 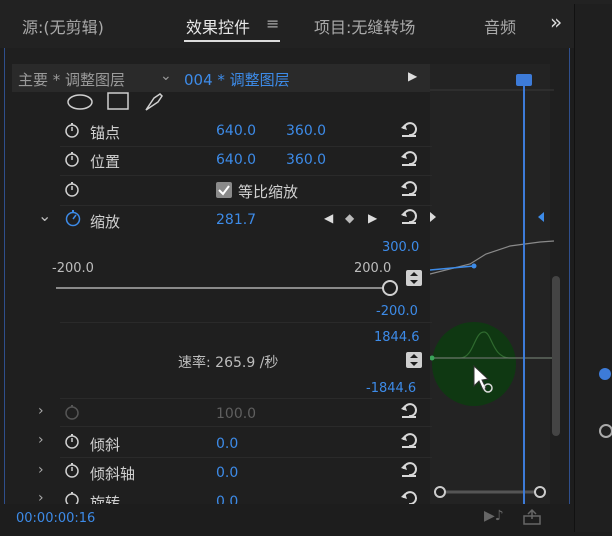 I want to click on velocity-rate-text: 速率: 265.9 /秒, so click(x=228, y=363).